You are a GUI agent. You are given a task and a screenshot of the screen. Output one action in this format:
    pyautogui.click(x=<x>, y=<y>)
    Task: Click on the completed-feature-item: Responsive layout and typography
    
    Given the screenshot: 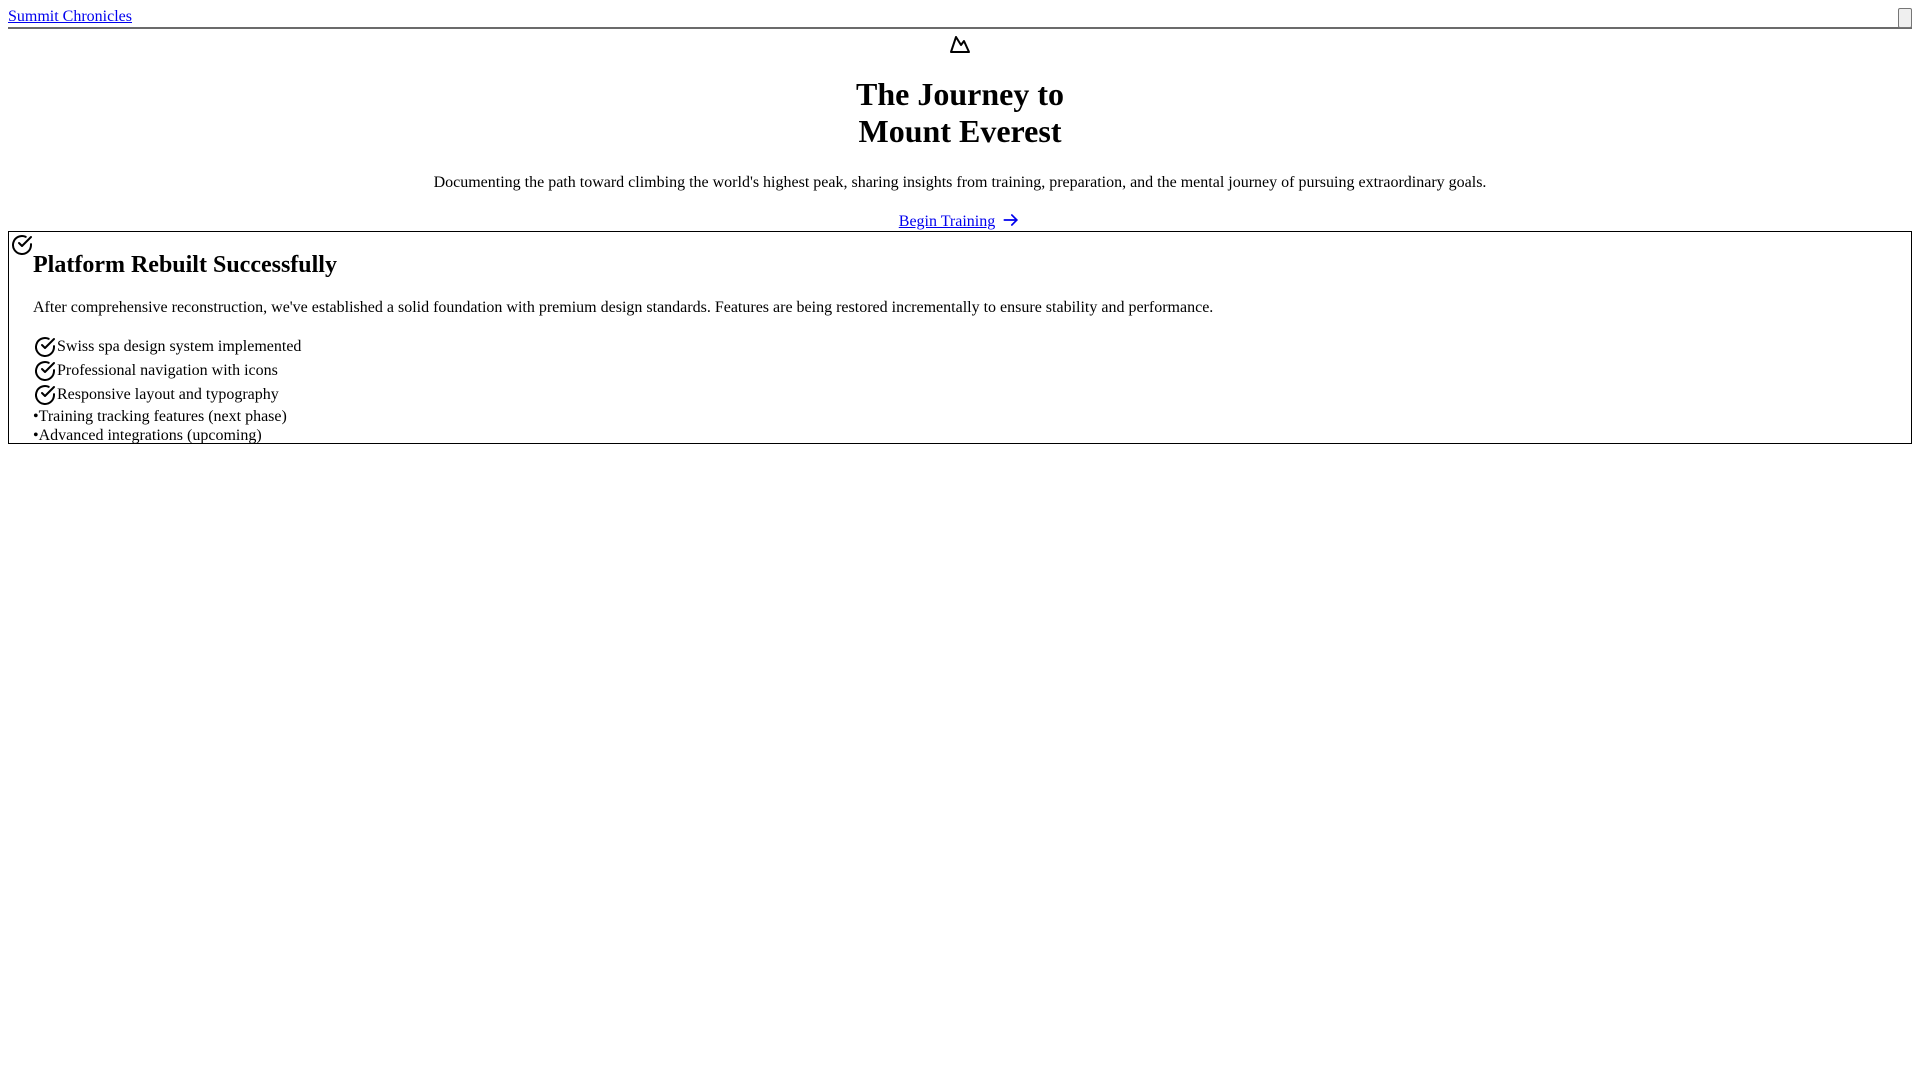 What is the action you would take?
    pyautogui.click(x=167, y=395)
    